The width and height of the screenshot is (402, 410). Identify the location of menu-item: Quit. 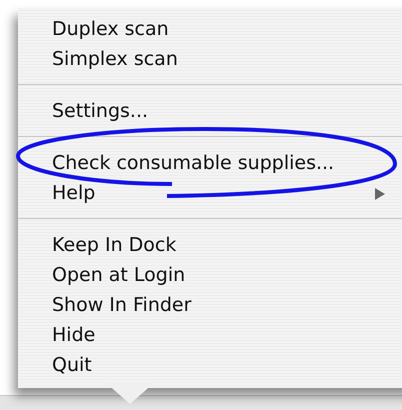
(72, 365).